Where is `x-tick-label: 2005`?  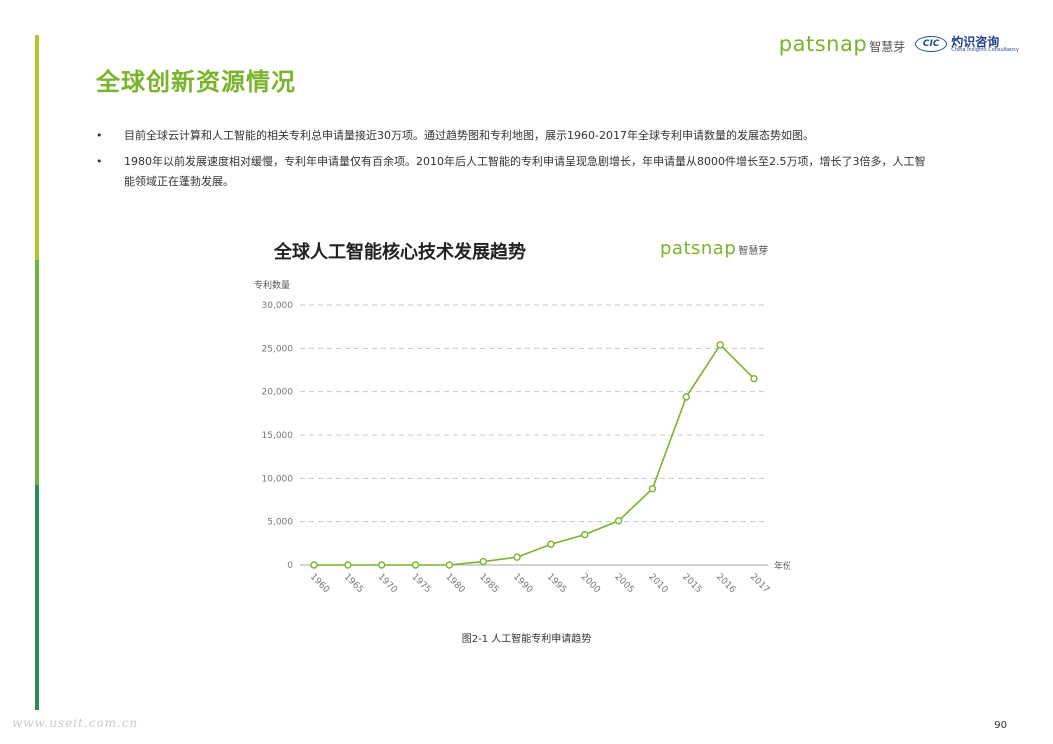
x-tick-label: 2005 is located at coordinates (623, 583).